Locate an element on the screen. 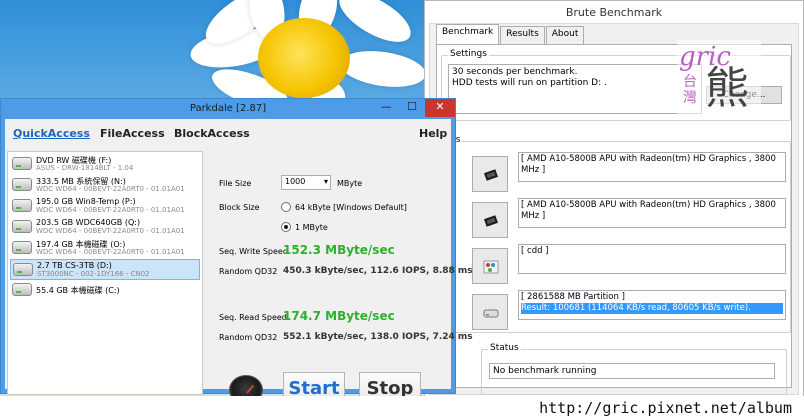  random-write-value: 450.3 kByte/sec, 112.6 IOPS, 8.88 ms is located at coordinates (378, 271).